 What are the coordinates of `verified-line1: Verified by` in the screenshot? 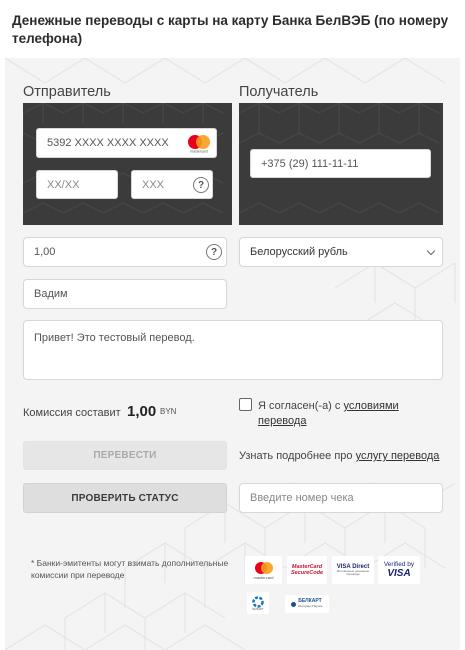 It's located at (399, 564).